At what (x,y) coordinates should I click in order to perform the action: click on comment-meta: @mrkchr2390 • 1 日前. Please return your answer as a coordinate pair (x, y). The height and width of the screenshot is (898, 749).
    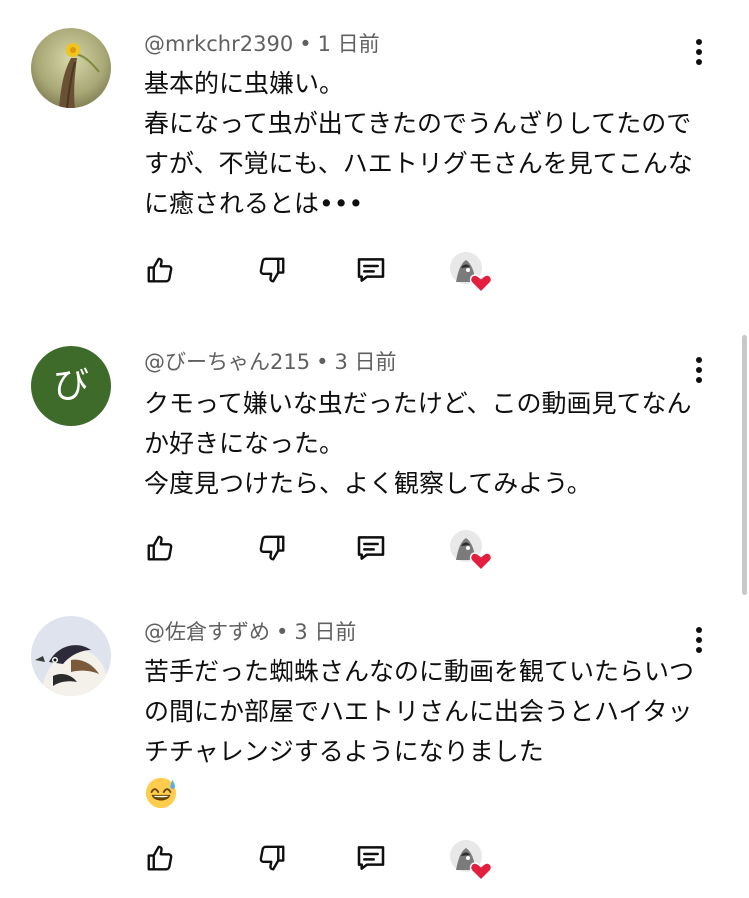
    Looking at the image, I should click on (262, 44).